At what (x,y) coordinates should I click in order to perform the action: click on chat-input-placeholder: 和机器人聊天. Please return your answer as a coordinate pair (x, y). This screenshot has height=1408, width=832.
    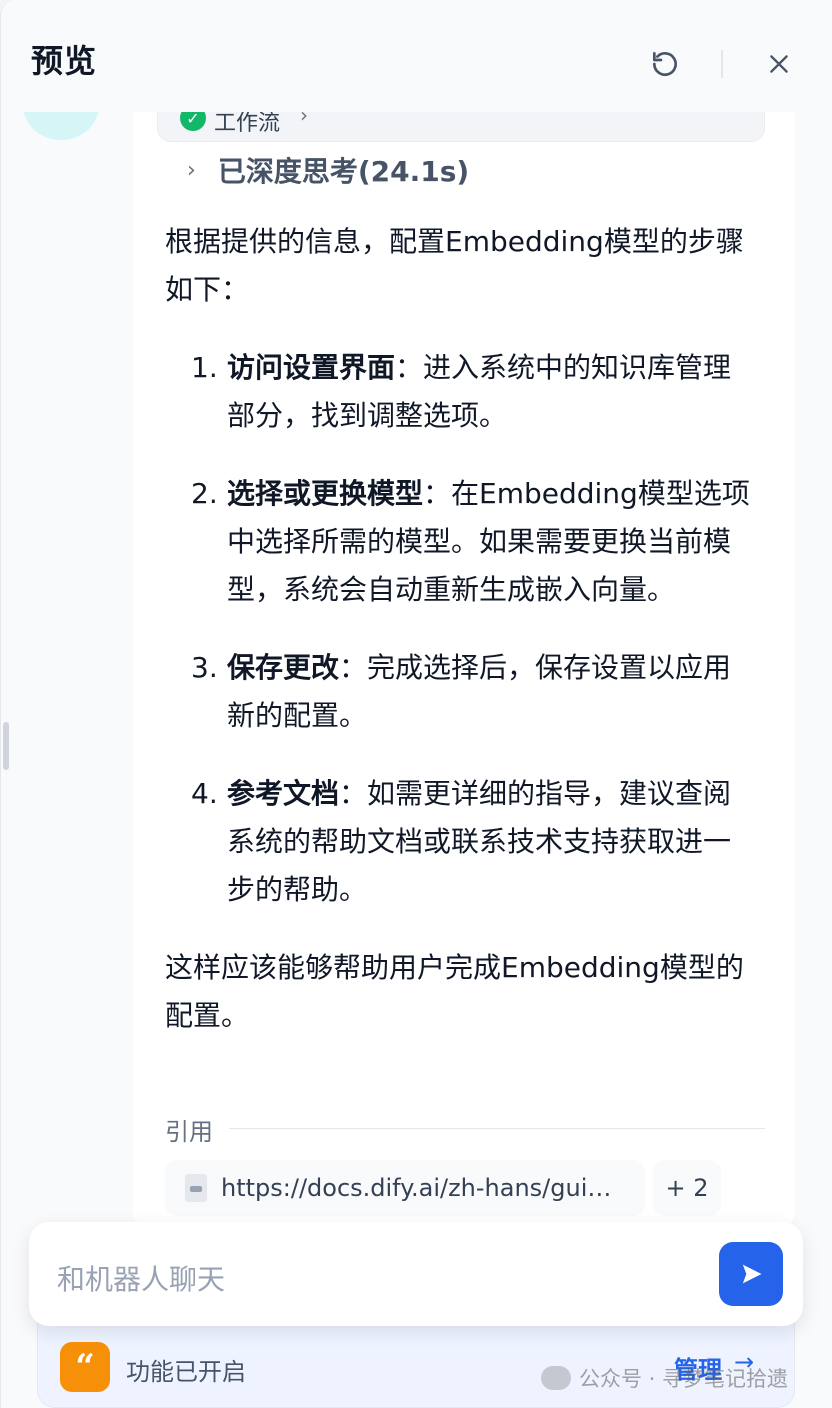
    Looking at the image, I should click on (141, 1279).